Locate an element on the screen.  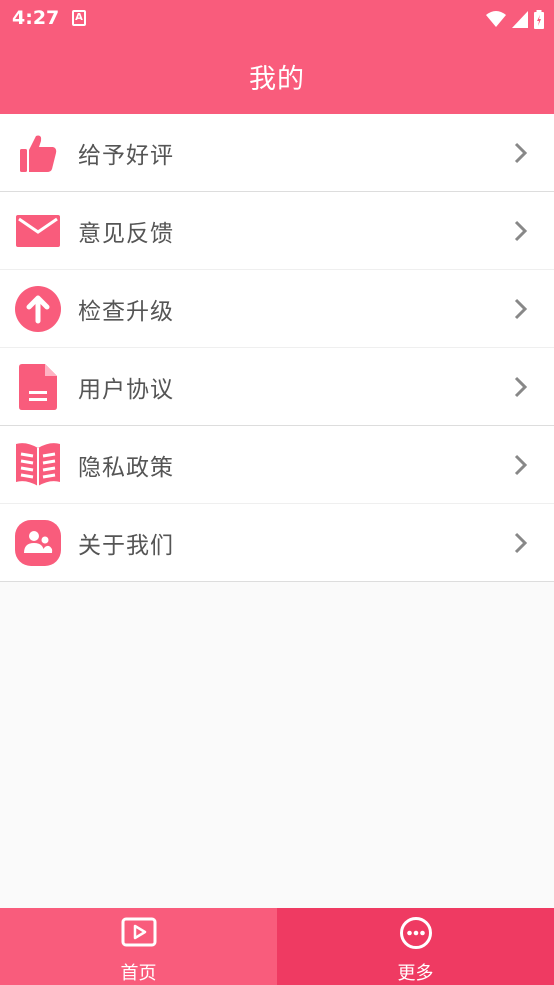
wifi-icon is located at coordinates (496, 19).